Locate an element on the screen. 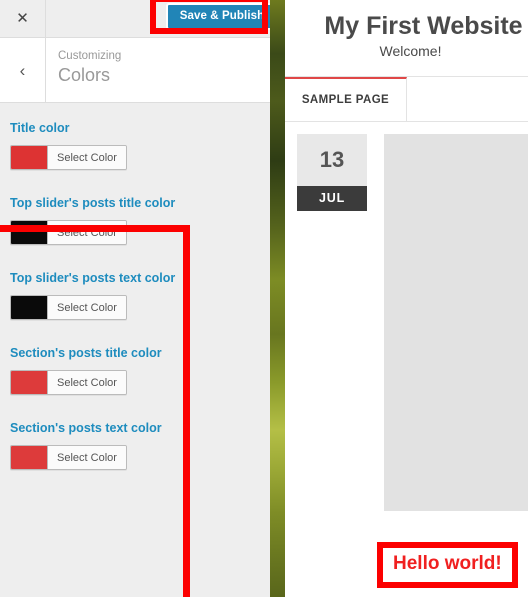 Image resolution: width=528 pixels, height=597 pixels. customizing-eyebrow: Customizing is located at coordinates (90, 56).